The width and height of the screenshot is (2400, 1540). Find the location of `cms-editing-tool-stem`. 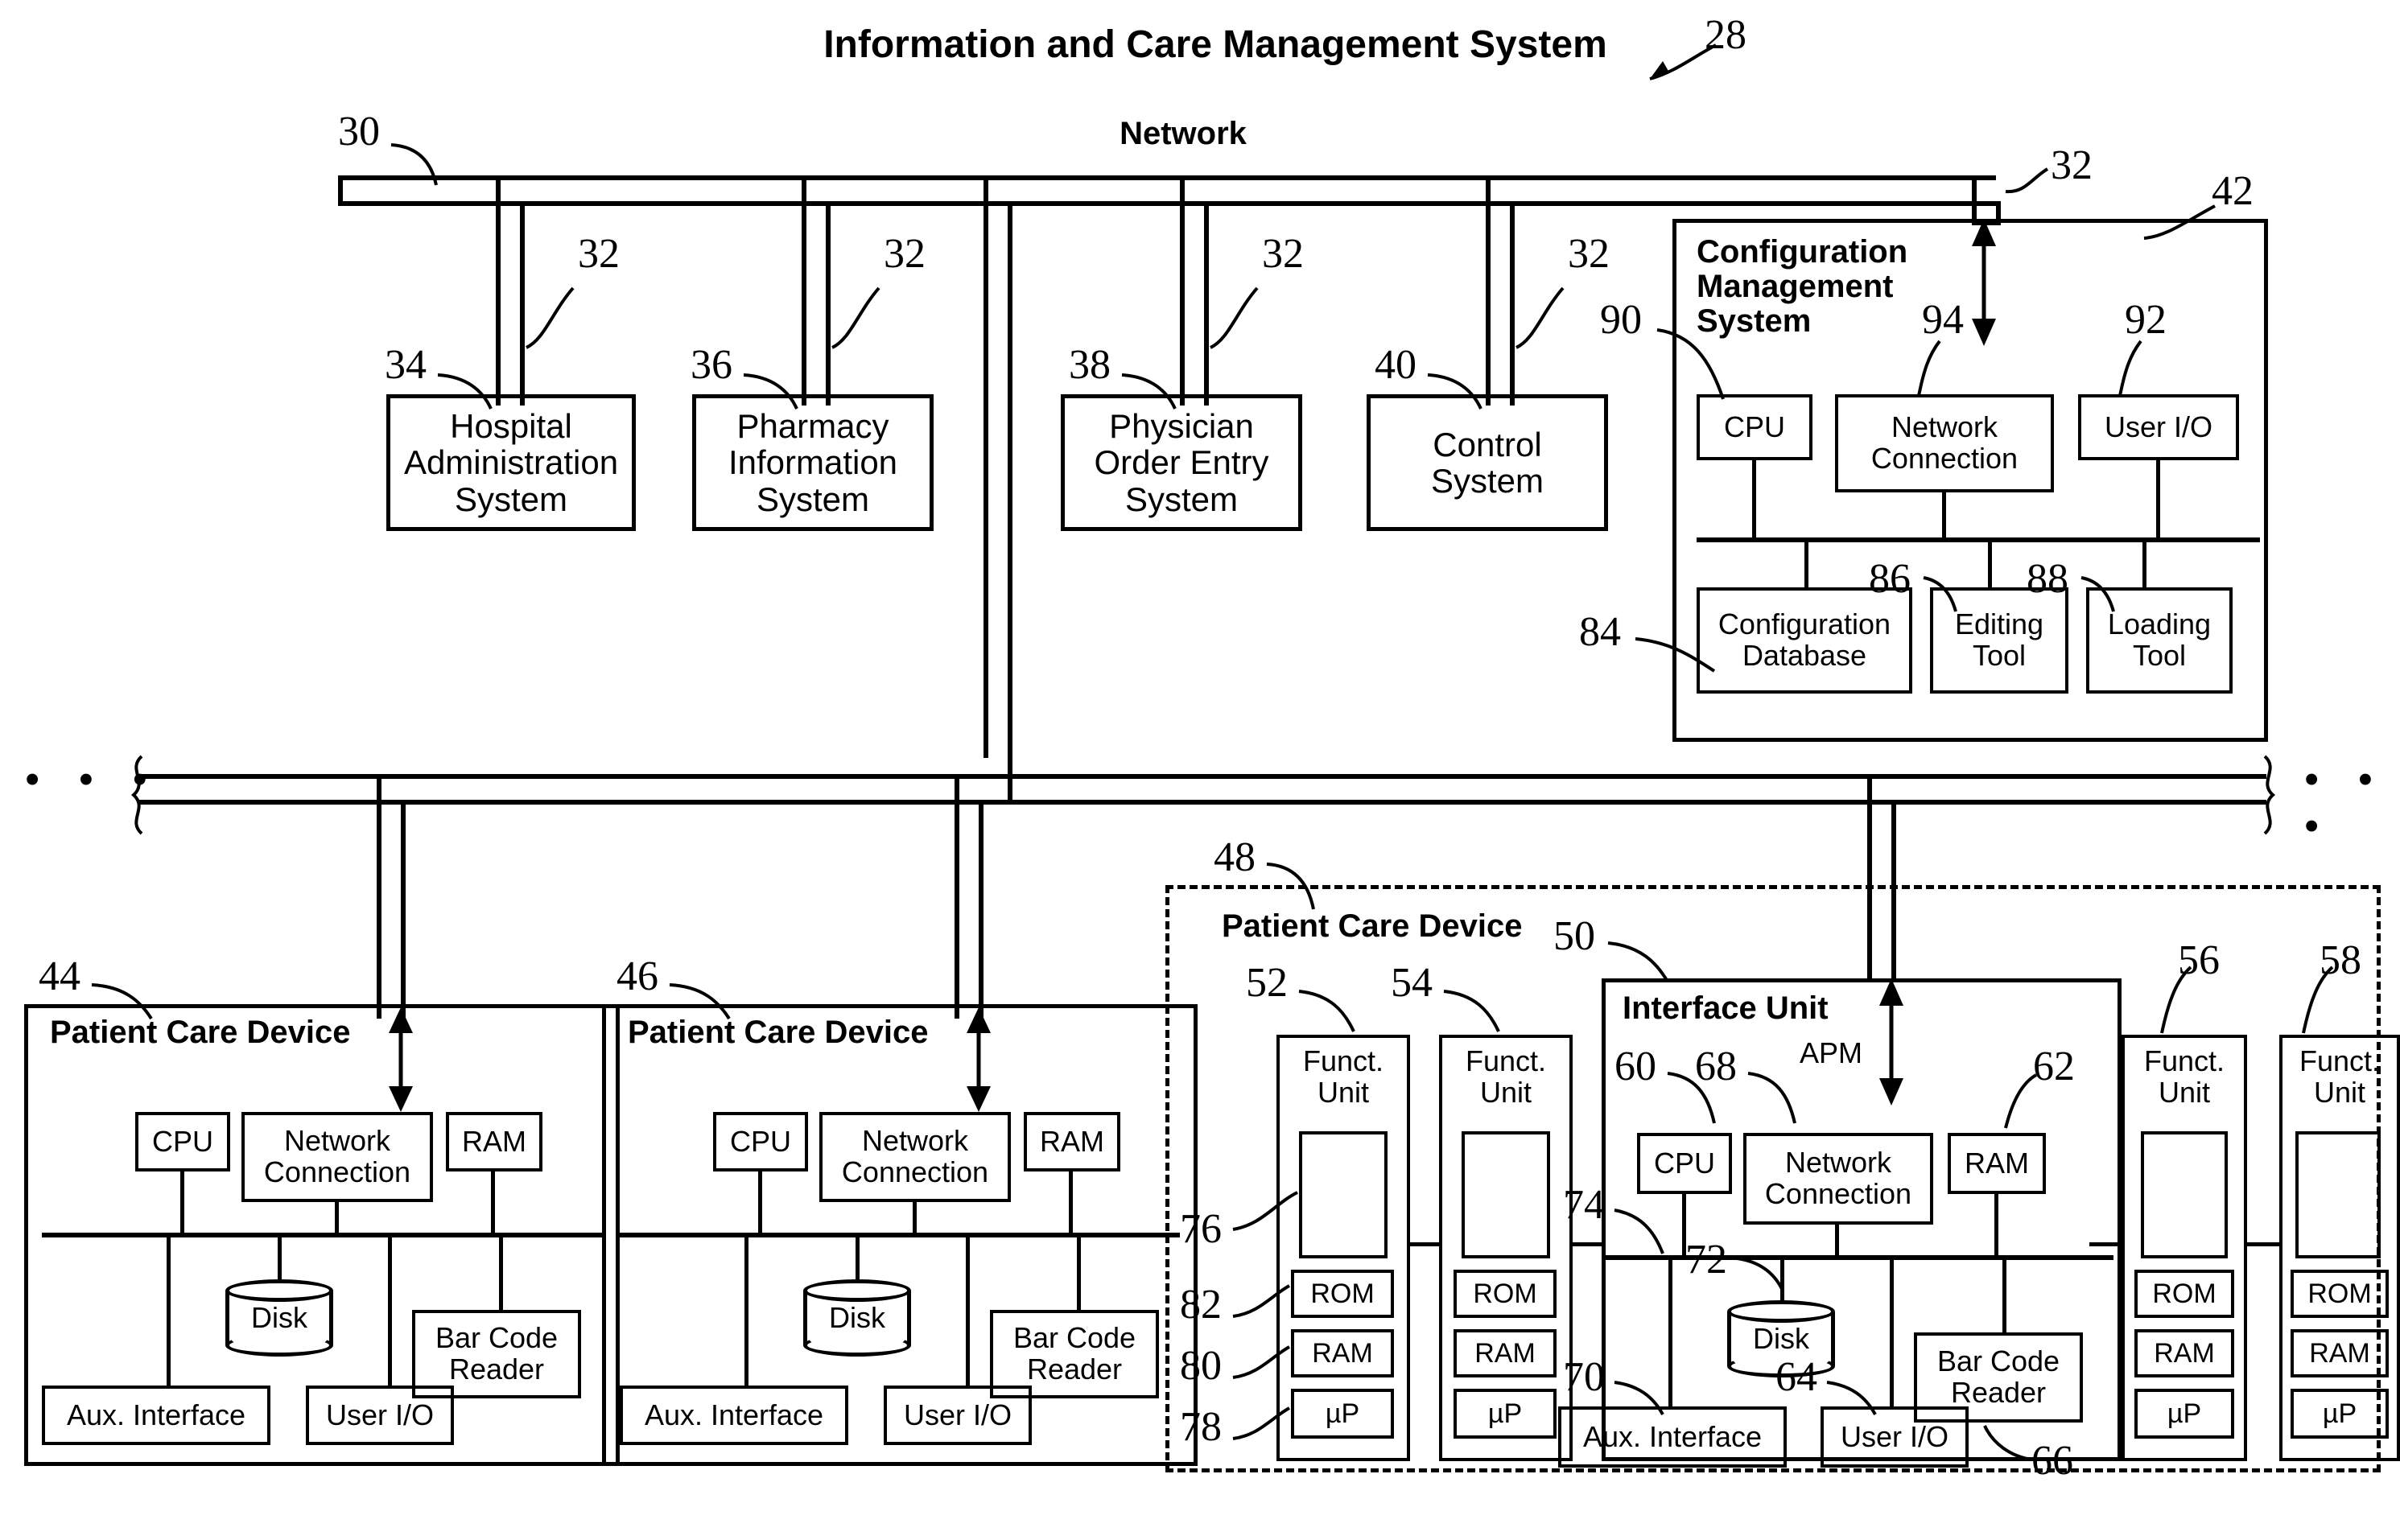

cms-editing-tool-stem is located at coordinates (1990, 562).